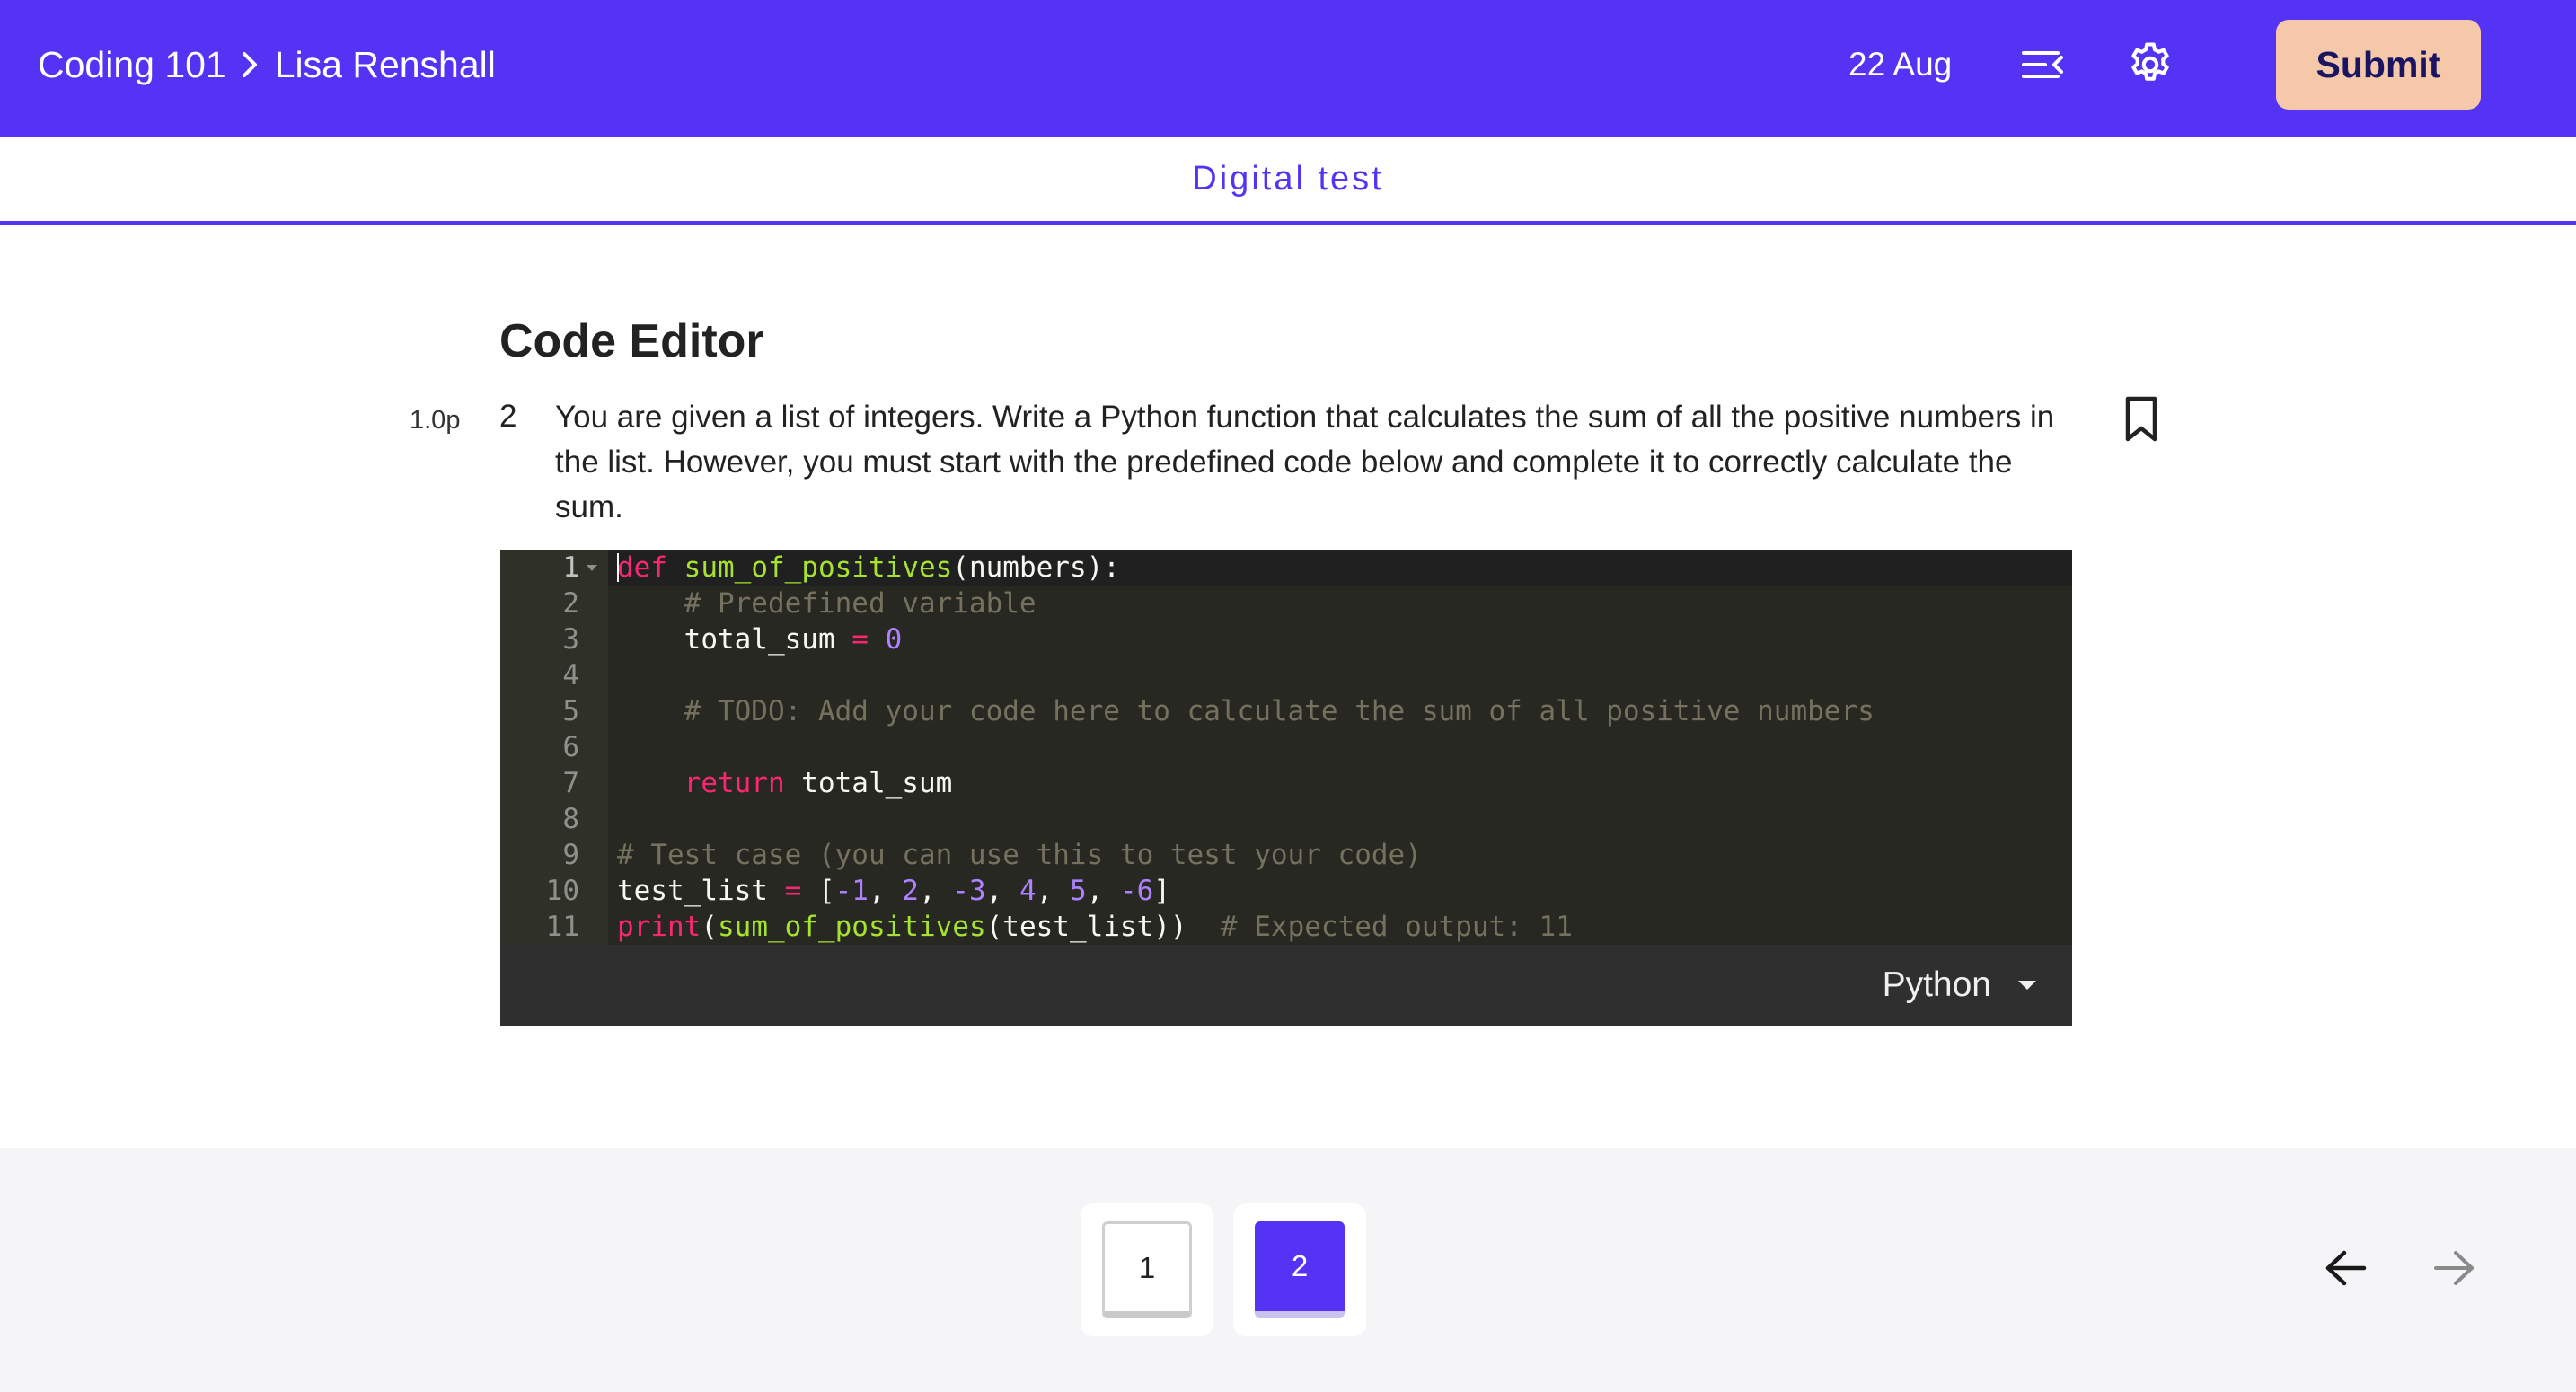 The width and height of the screenshot is (2576, 1392). What do you see at coordinates (508, 416) in the screenshot?
I see `question-number: 2` at bounding box center [508, 416].